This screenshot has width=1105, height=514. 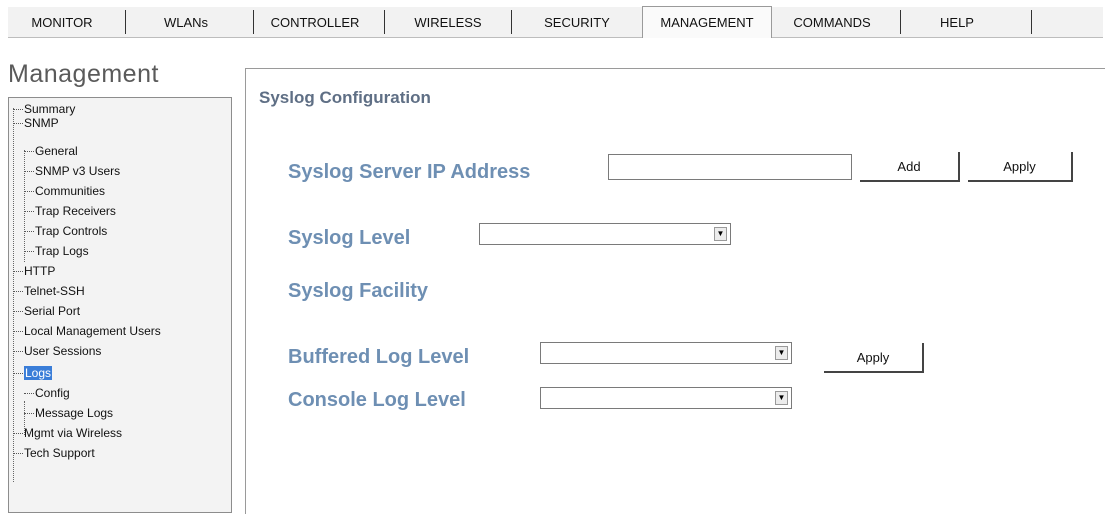 What do you see at coordinates (730, 167) in the screenshot?
I see `syslog-server-ip-input` at bounding box center [730, 167].